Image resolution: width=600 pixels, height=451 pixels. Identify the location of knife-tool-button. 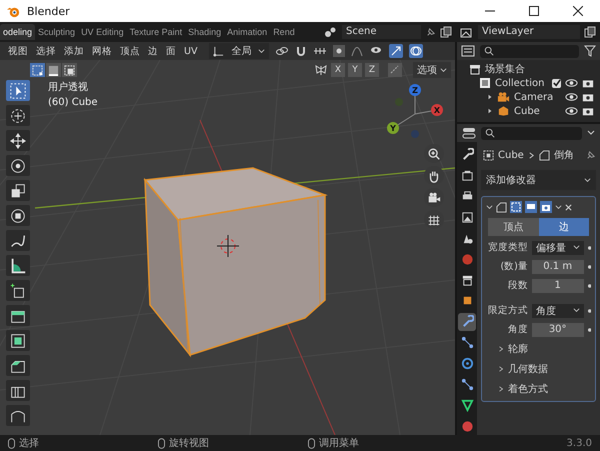
(18, 415).